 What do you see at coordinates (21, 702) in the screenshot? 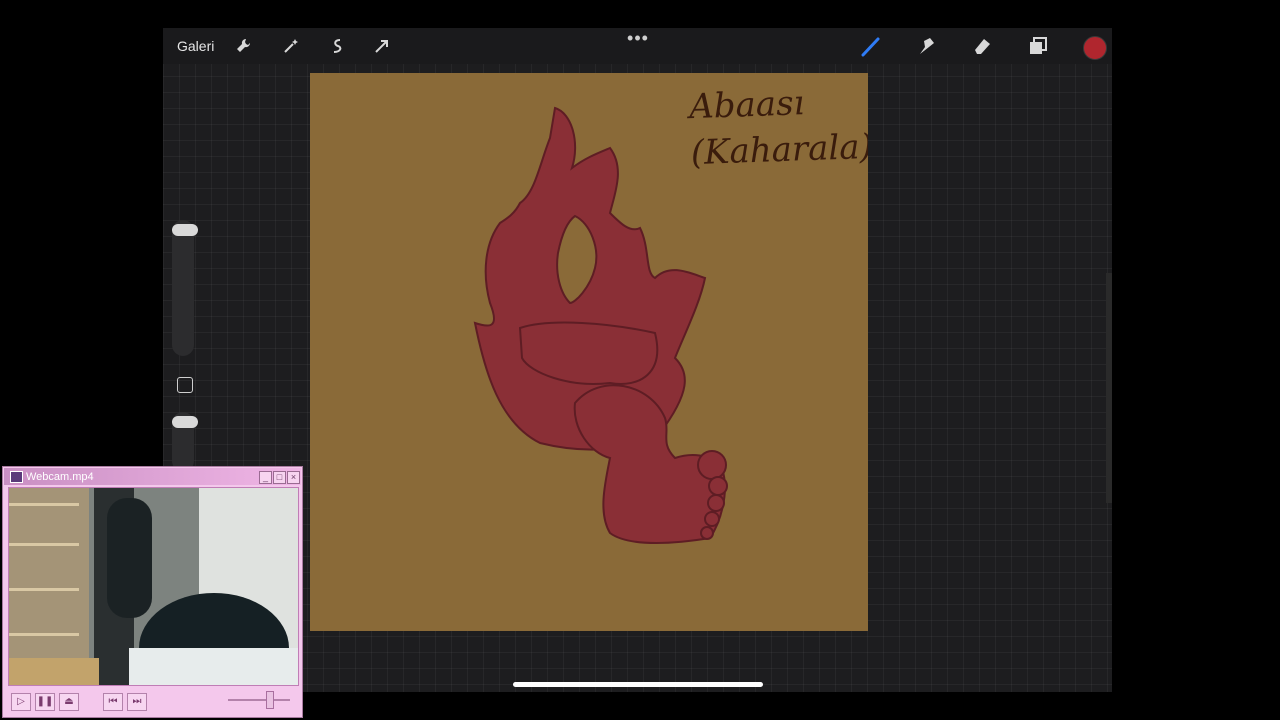
I see `play-button: ▷` at bounding box center [21, 702].